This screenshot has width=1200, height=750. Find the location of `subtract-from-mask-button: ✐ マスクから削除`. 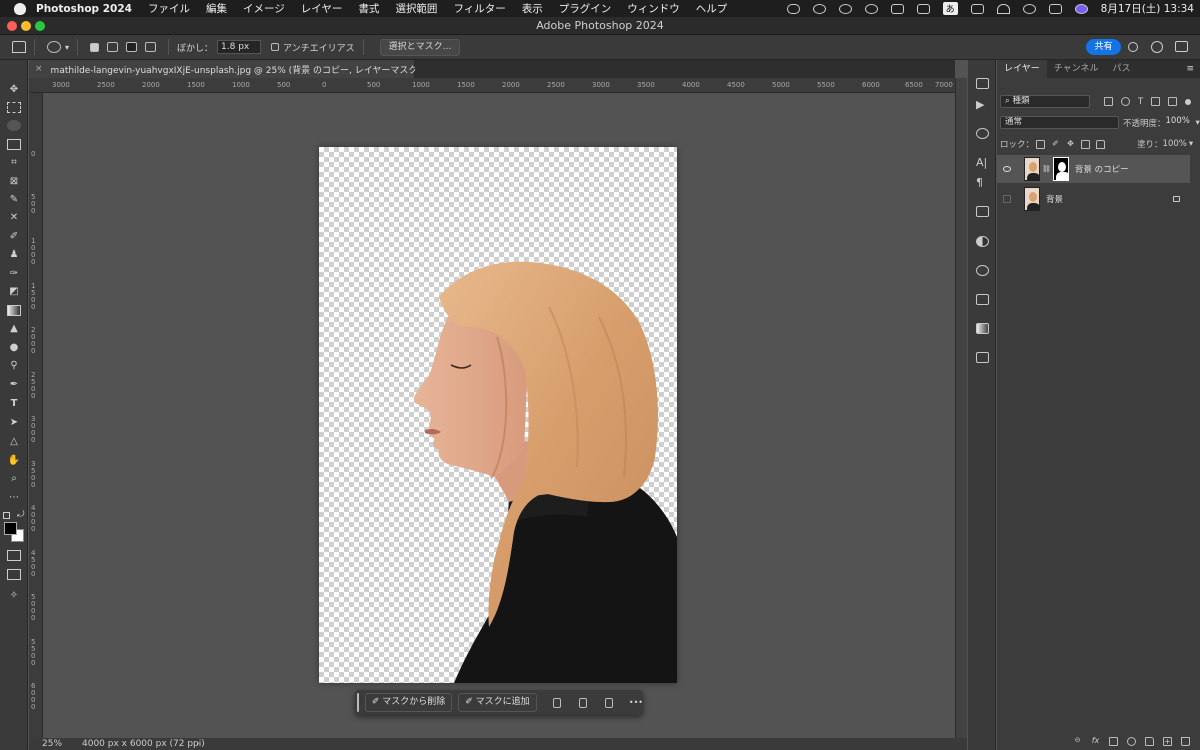

subtract-from-mask-button: ✐ マスクから削除 is located at coordinates (408, 702).